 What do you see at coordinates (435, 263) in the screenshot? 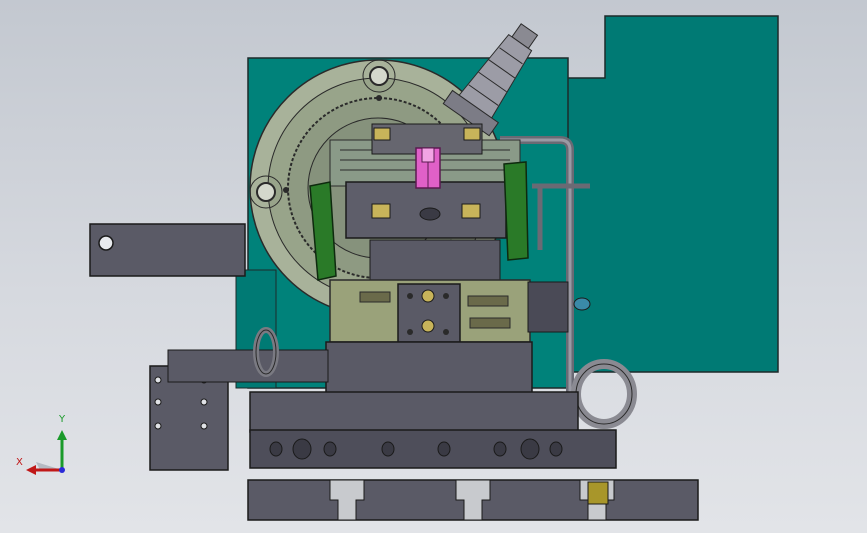
I see `central-column` at bounding box center [435, 263].